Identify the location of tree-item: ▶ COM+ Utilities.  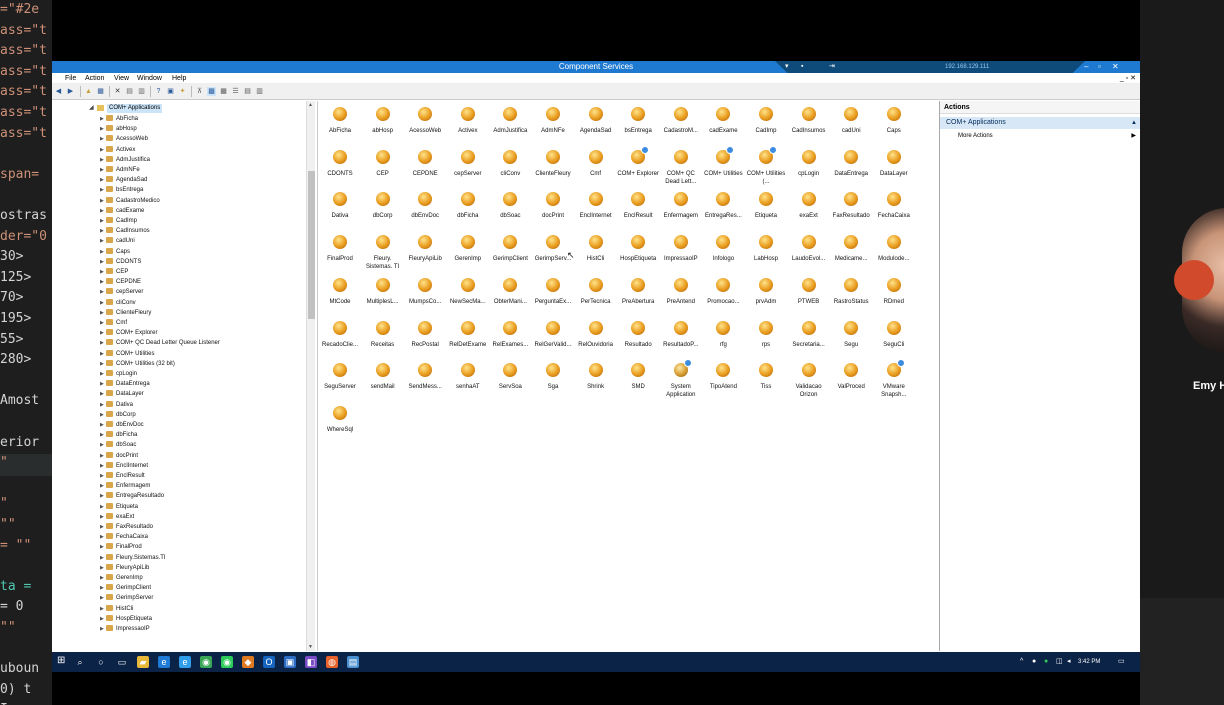
(127, 354).